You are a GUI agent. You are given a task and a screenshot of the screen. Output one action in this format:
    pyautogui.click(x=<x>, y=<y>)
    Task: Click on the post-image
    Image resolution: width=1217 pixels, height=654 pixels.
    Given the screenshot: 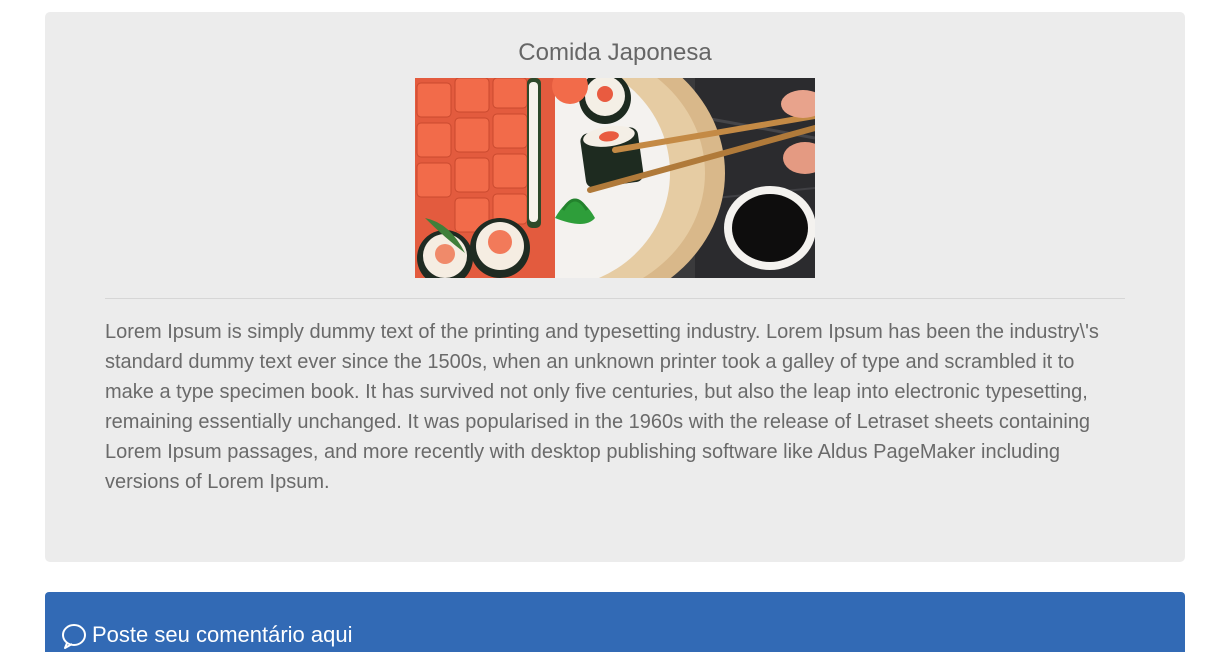 What is the action you would take?
    pyautogui.click(x=615, y=178)
    